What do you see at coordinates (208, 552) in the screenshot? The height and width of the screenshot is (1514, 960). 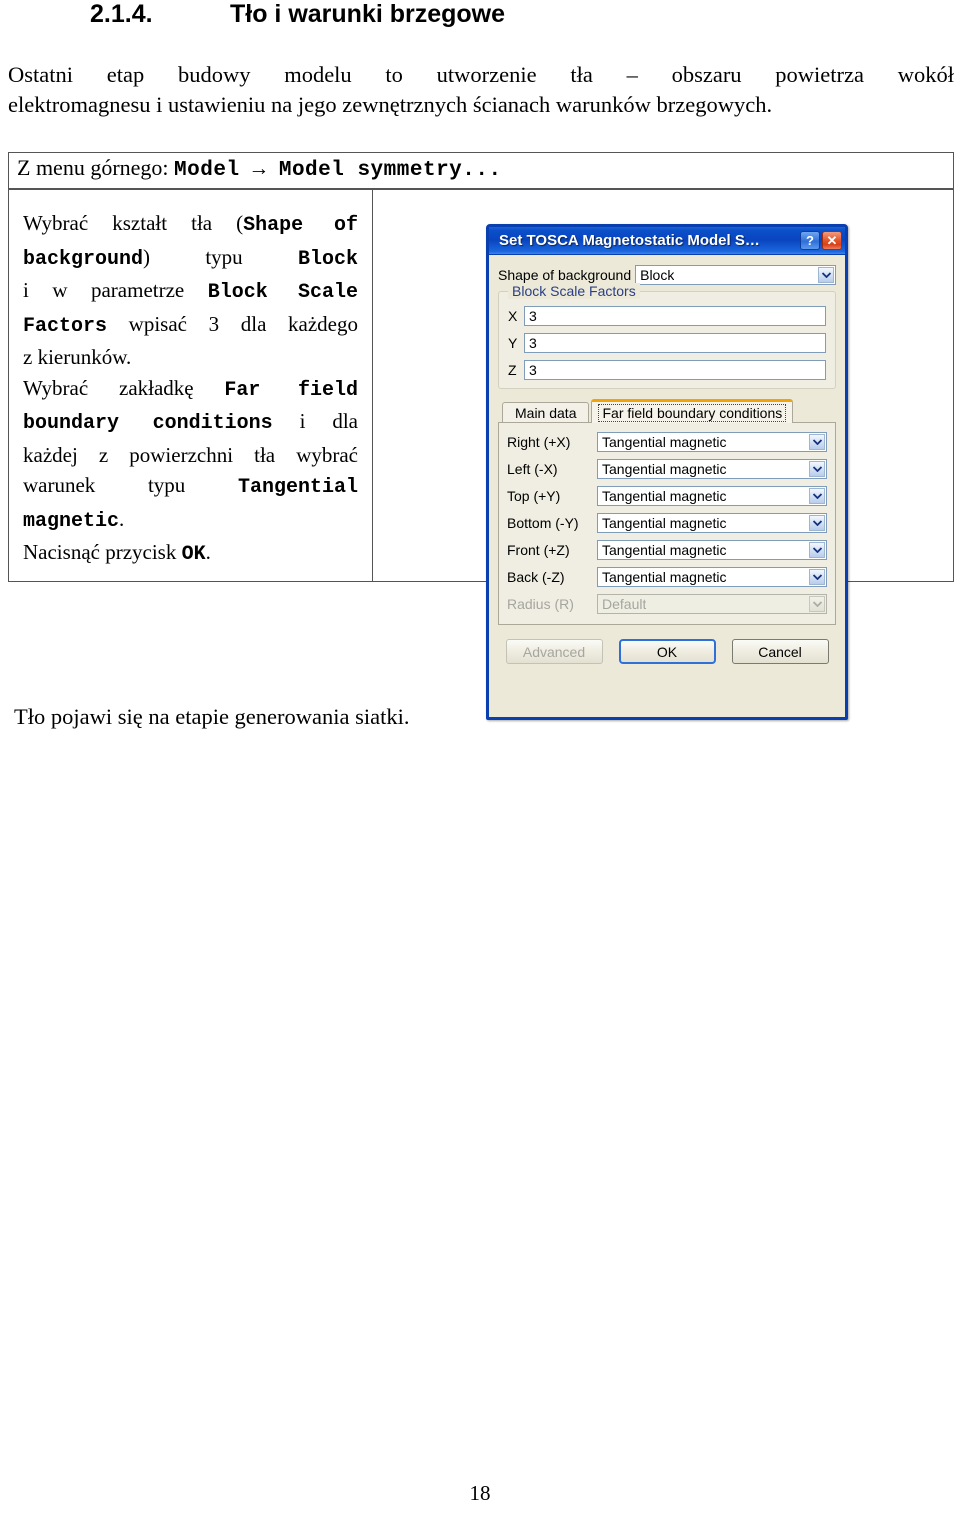 I see `instr-l11c: .` at bounding box center [208, 552].